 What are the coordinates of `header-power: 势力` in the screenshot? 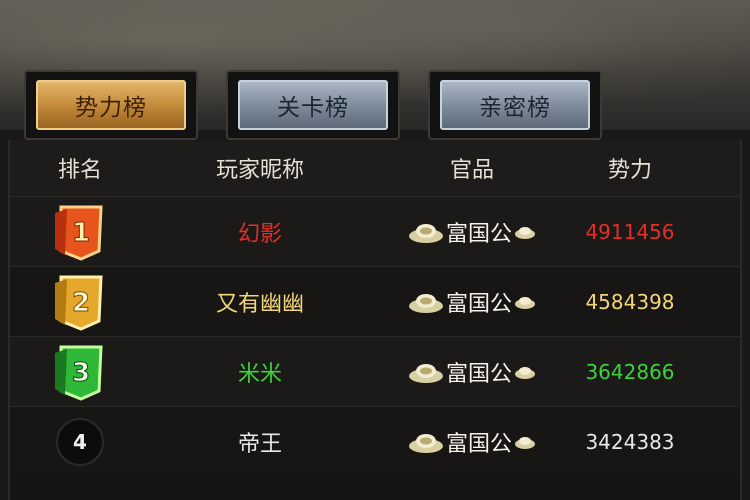 It's located at (629, 170).